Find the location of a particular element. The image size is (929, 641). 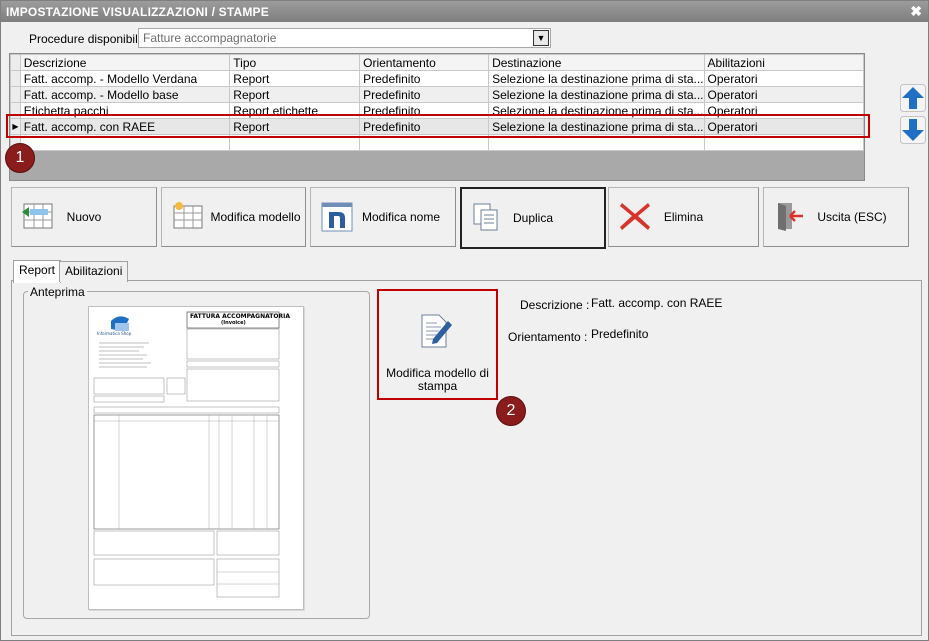

edit-name-button-label: Modifica nome is located at coordinates (401, 217).